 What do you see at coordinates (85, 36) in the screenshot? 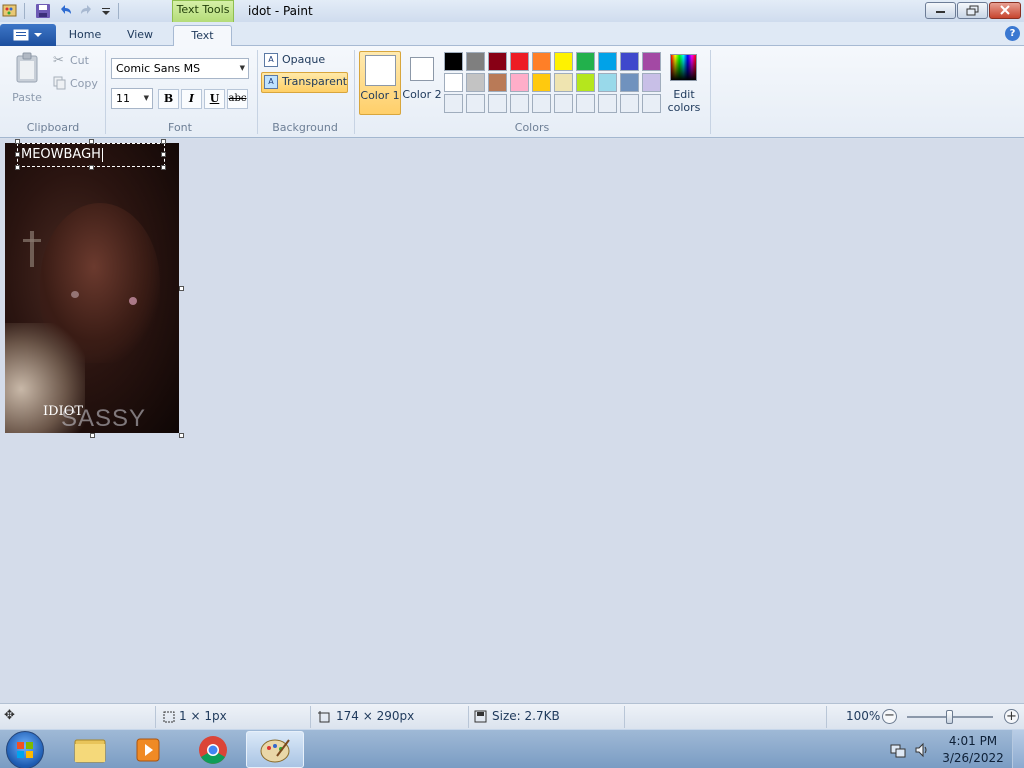
I see `tab-home: Home` at bounding box center [85, 36].